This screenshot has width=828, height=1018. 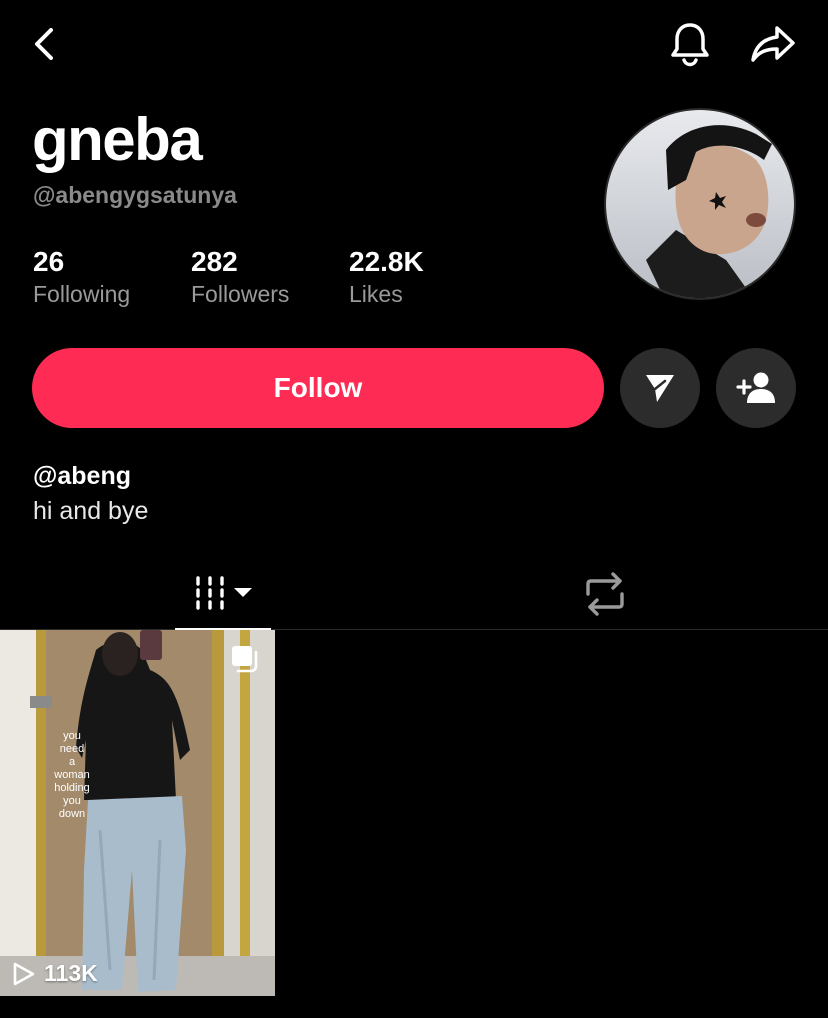 I want to click on following-stat: 26 Following, so click(x=112, y=276).